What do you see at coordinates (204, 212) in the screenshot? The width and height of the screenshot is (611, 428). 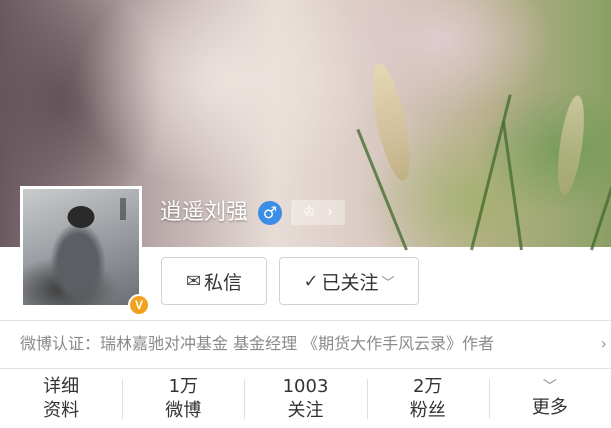 I see `profile-name: 逍遥刘强` at bounding box center [204, 212].